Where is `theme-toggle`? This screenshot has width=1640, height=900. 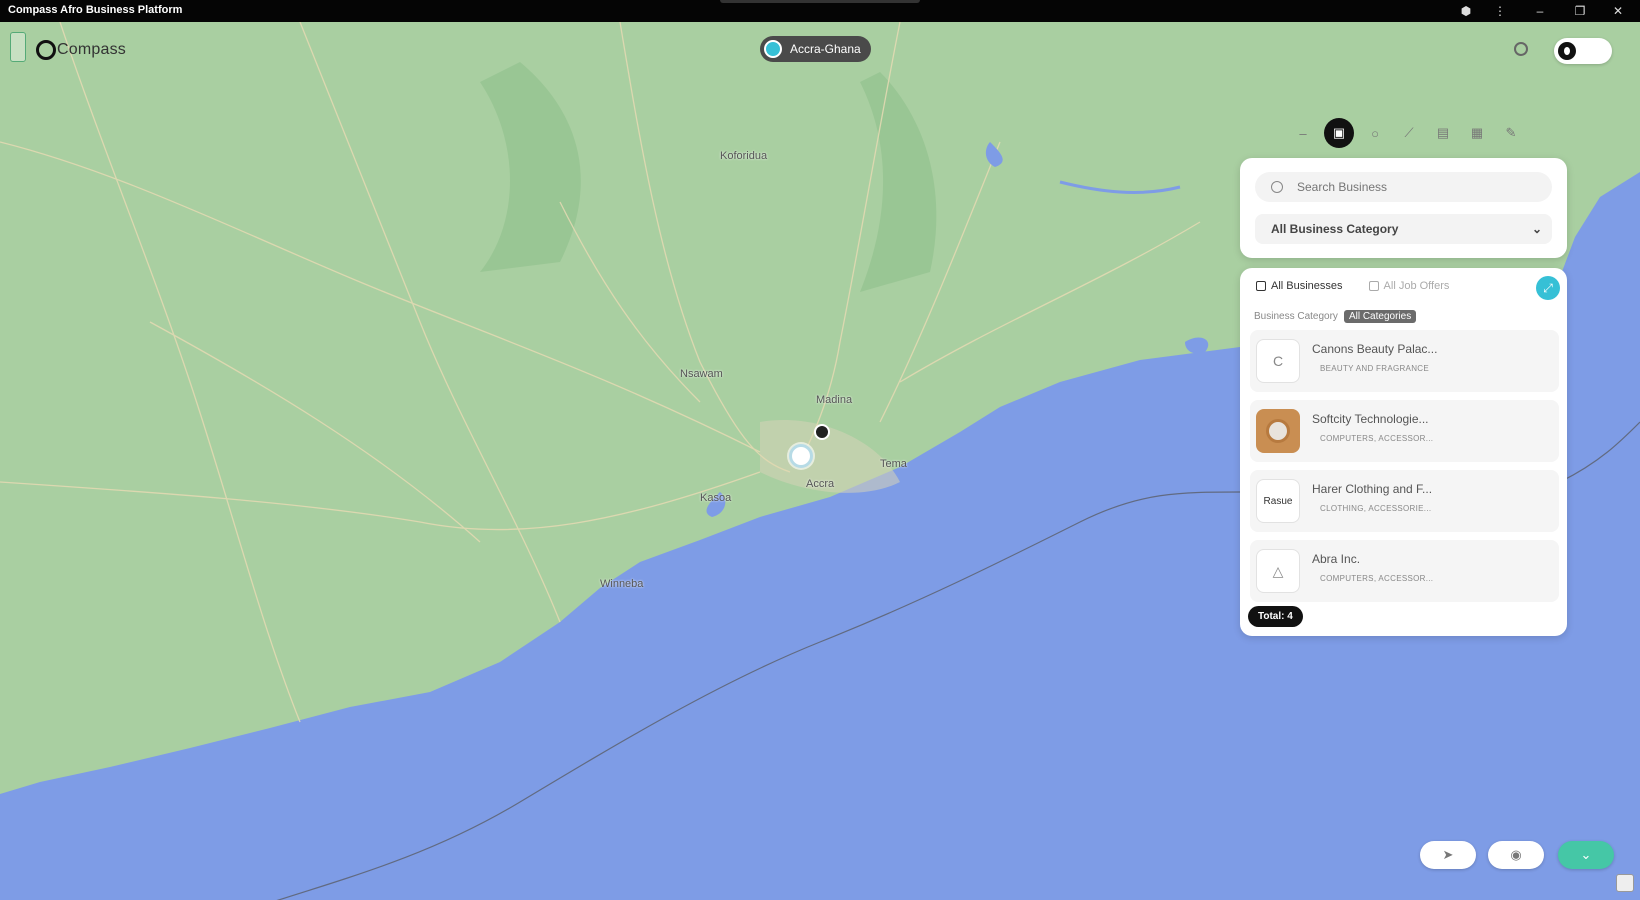
theme-toggle is located at coordinates (1583, 51).